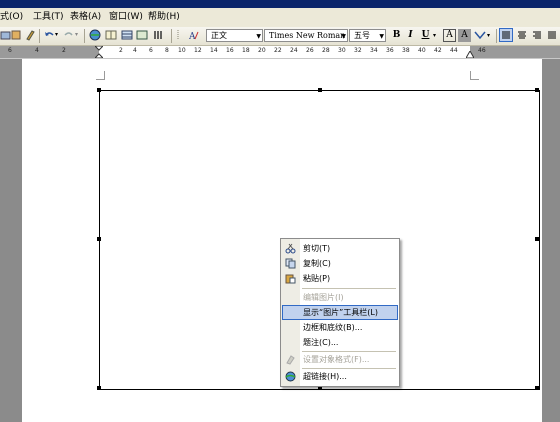 The image size is (560, 422). I want to click on ruler-number: 42, so click(438, 50).